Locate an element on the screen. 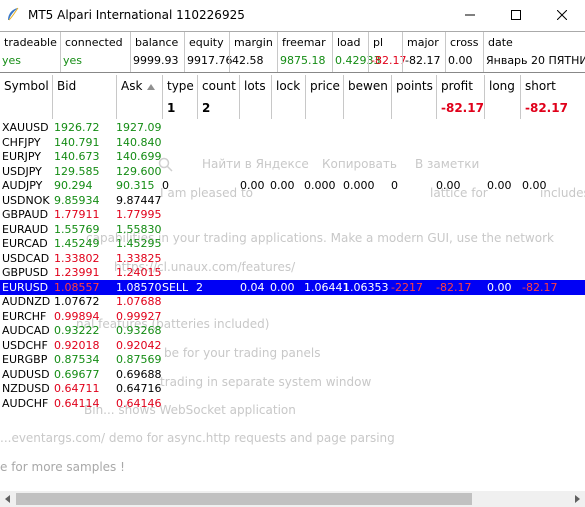 This screenshot has width=585, height=507. cell-bid: 0.92018 is located at coordinates (77, 345).